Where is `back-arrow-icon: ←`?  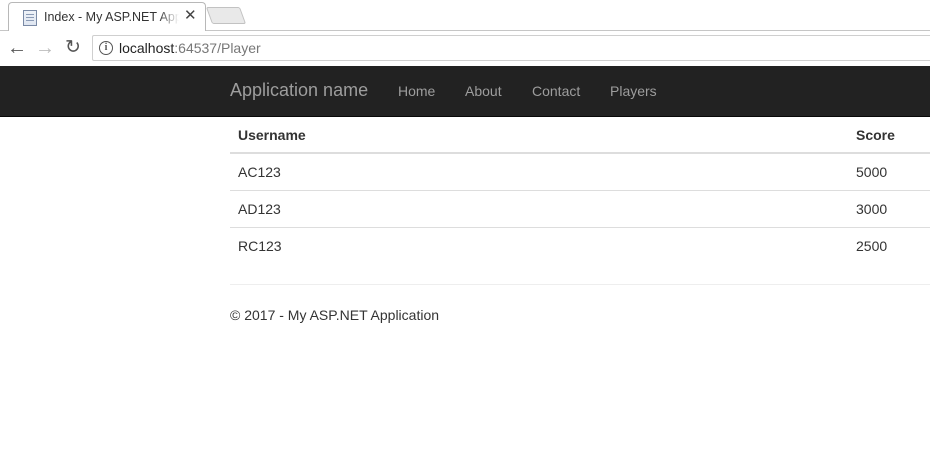
back-arrow-icon: ← is located at coordinates (17, 48).